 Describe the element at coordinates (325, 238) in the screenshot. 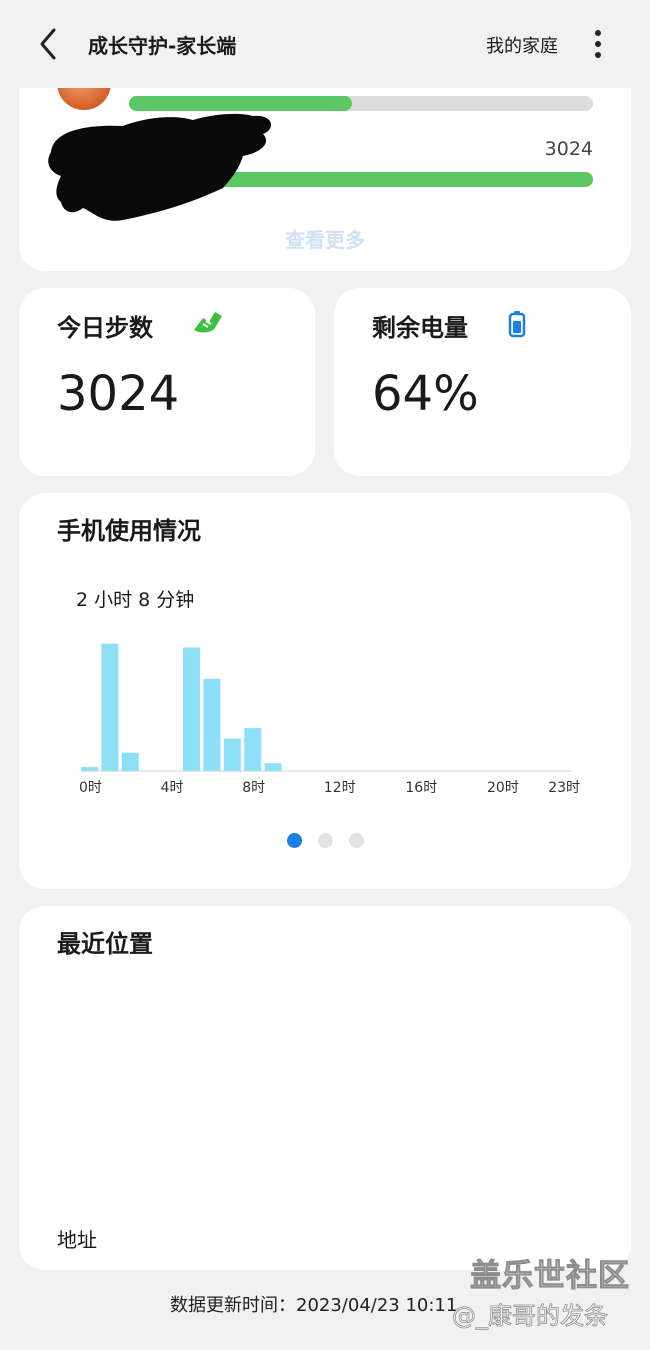

I see `see-more-link: 查看更多` at that location.